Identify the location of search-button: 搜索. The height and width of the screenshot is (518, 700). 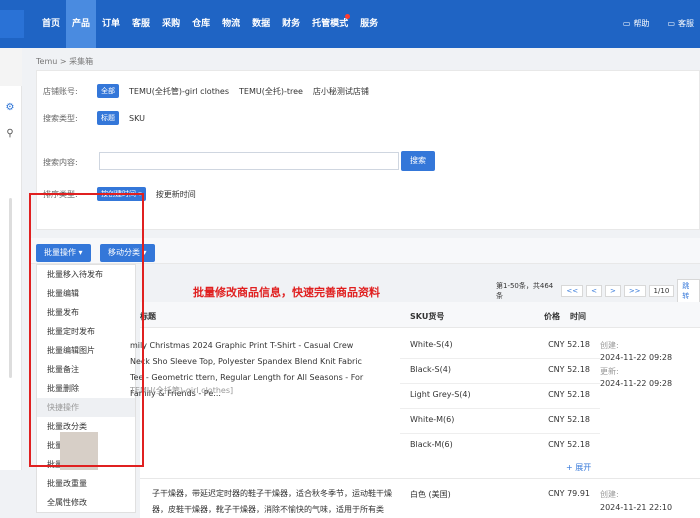
(418, 161).